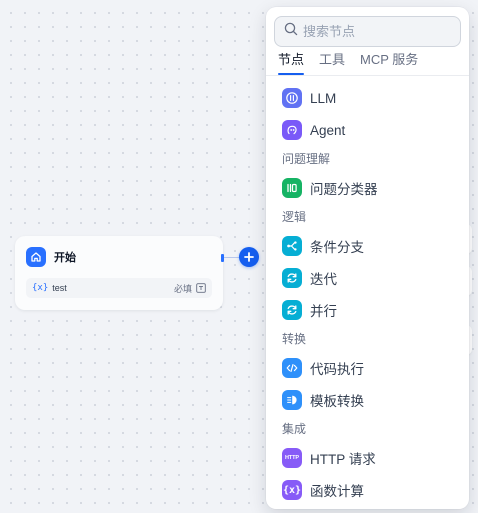 This screenshot has height=513, width=478. I want to click on variable-icon: {x}, so click(40, 288).